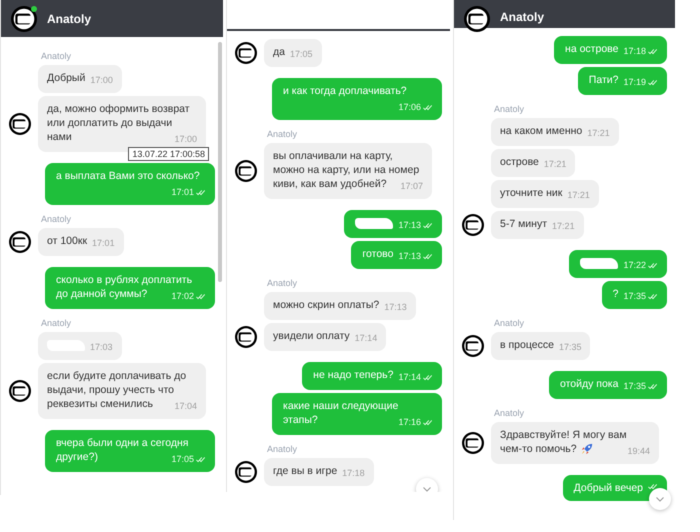 Image resolution: width=700 pixels, height=532 pixels. What do you see at coordinates (533, 163) in the screenshot?
I see `message-bubble: острове 17:21` at bounding box center [533, 163].